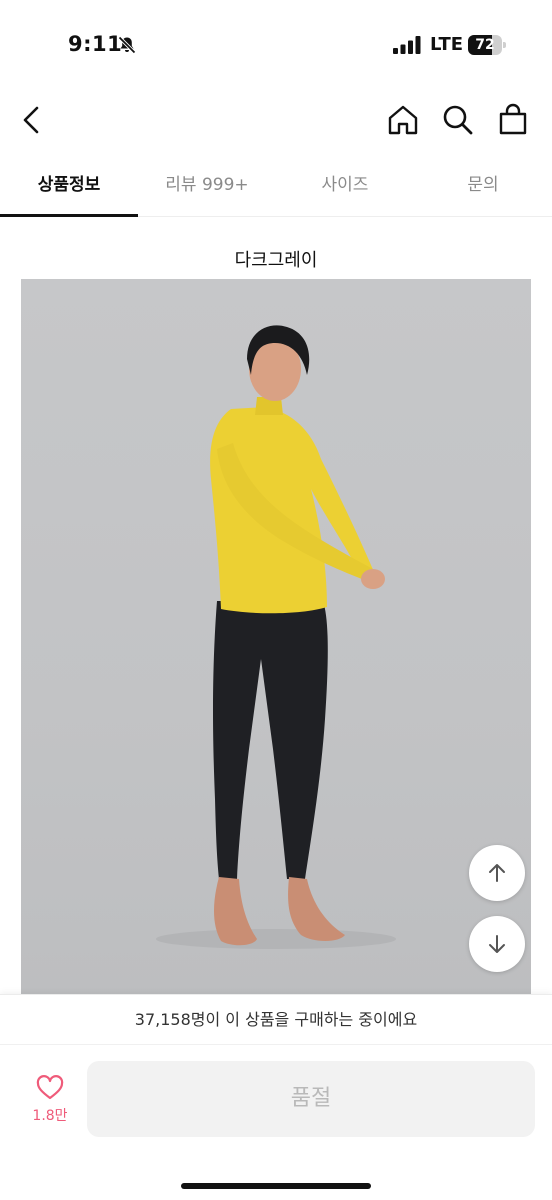 This screenshot has height=1200, width=552. I want to click on arrow-up-icon, so click(497, 873).